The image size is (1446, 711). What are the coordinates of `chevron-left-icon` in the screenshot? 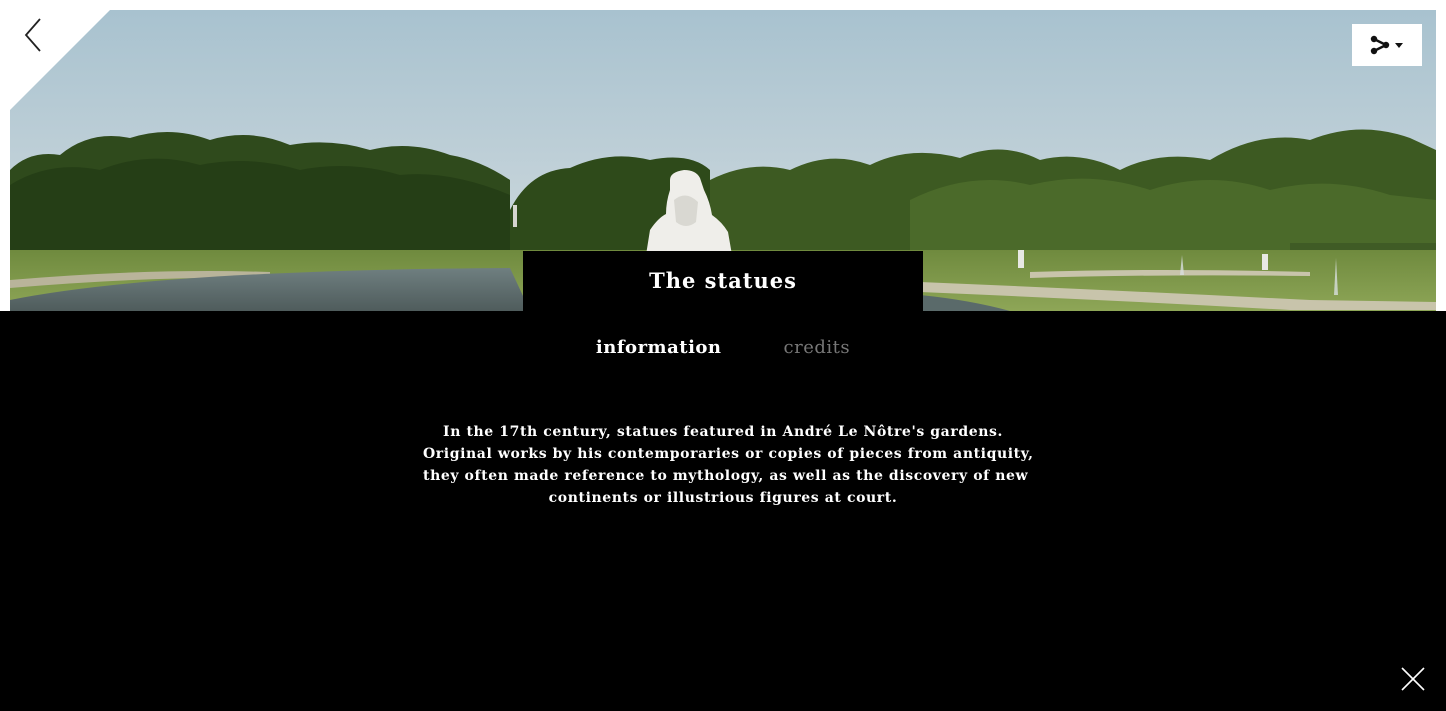 It's located at (32, 35).